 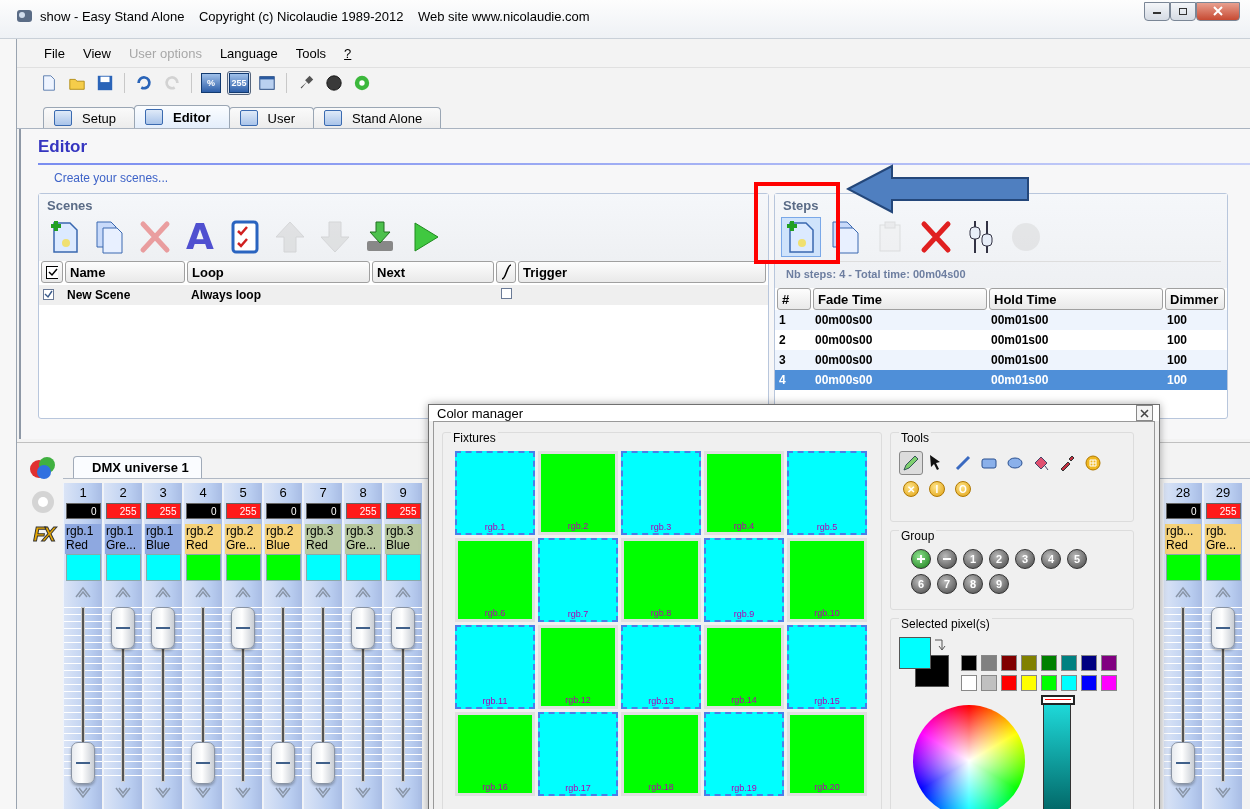 What do you see at coordinates (921, 559) in the screenshot?
I see `add-group-button` at bounding box center [921, 559].